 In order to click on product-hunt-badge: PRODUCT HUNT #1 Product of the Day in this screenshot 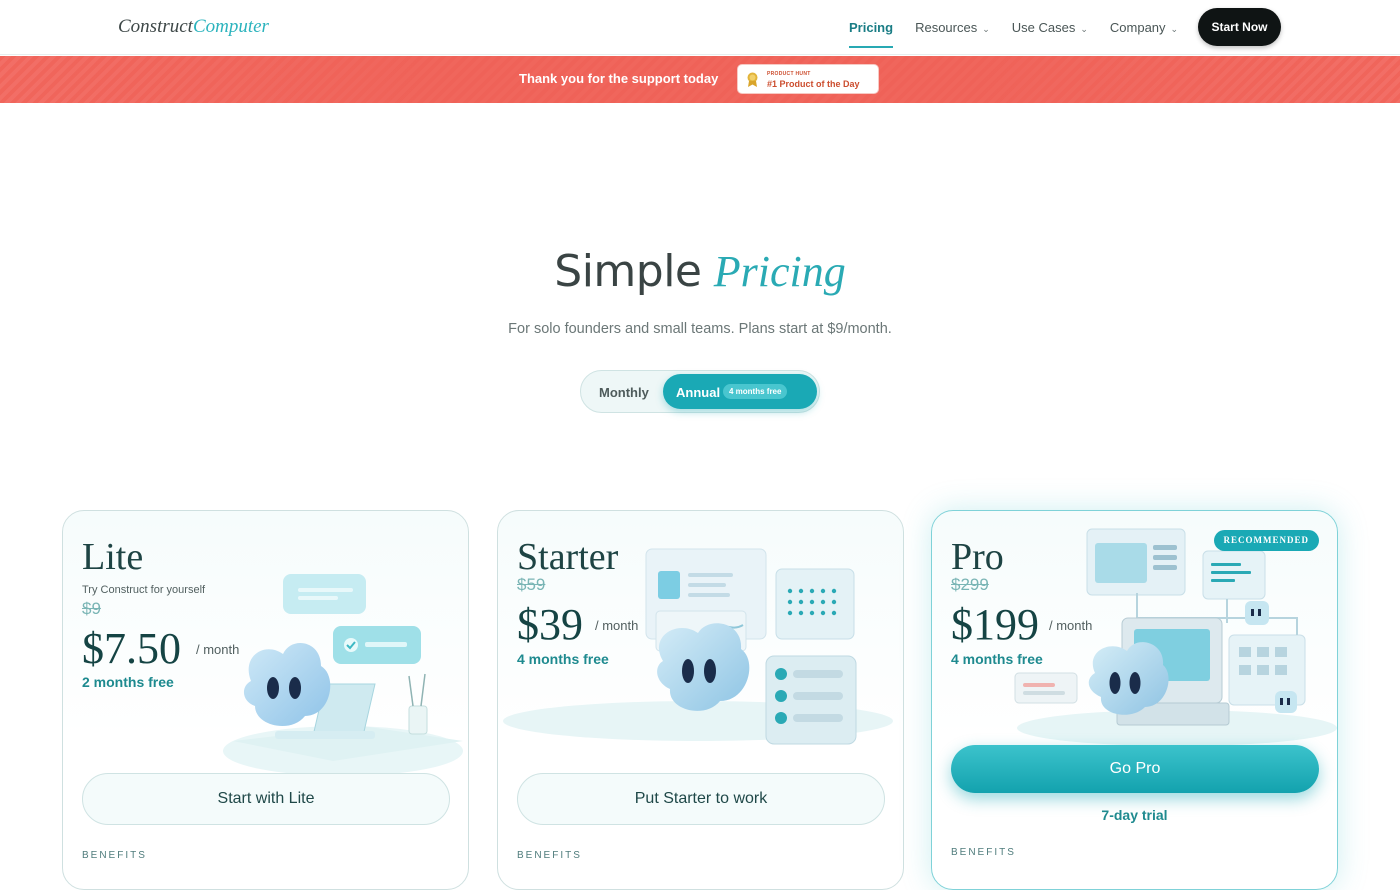, I will do `click(808, 79)`.